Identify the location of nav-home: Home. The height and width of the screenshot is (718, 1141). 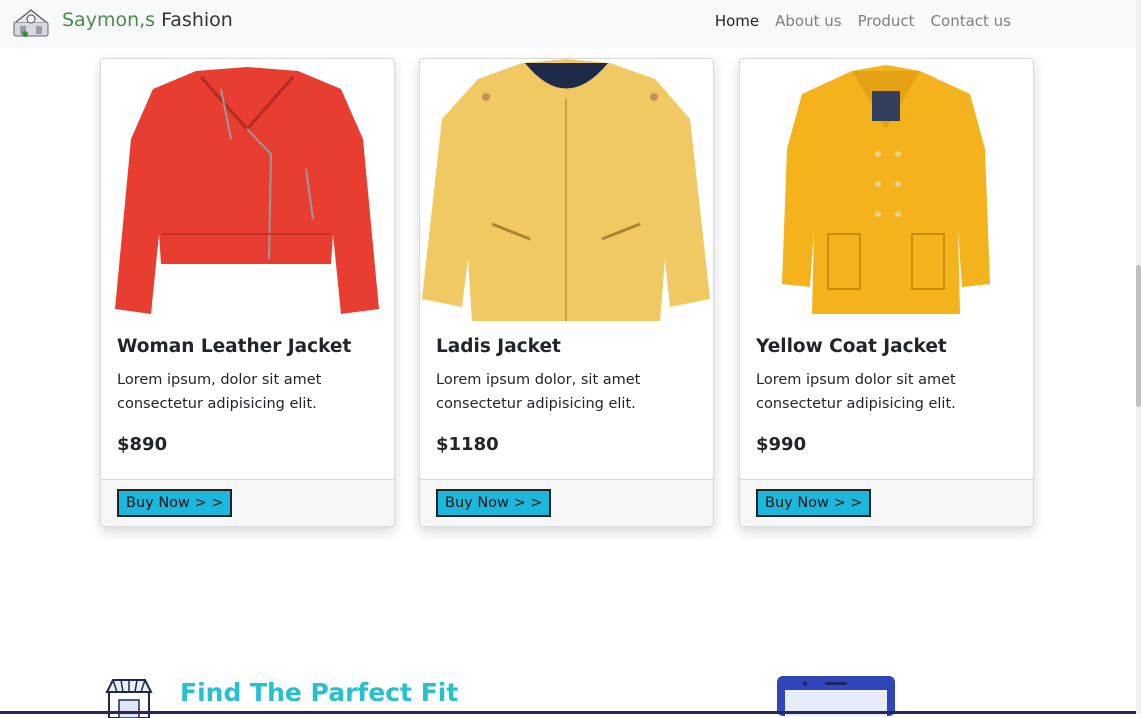
(737, 21).